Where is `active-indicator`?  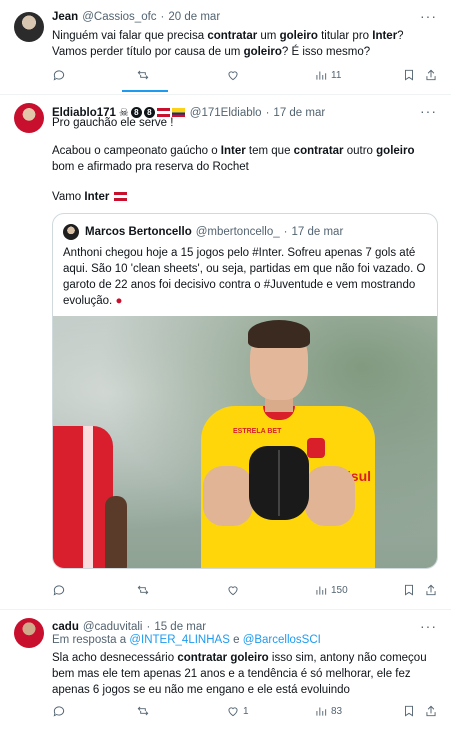
active-indicator is located at coordinates (145, 91).